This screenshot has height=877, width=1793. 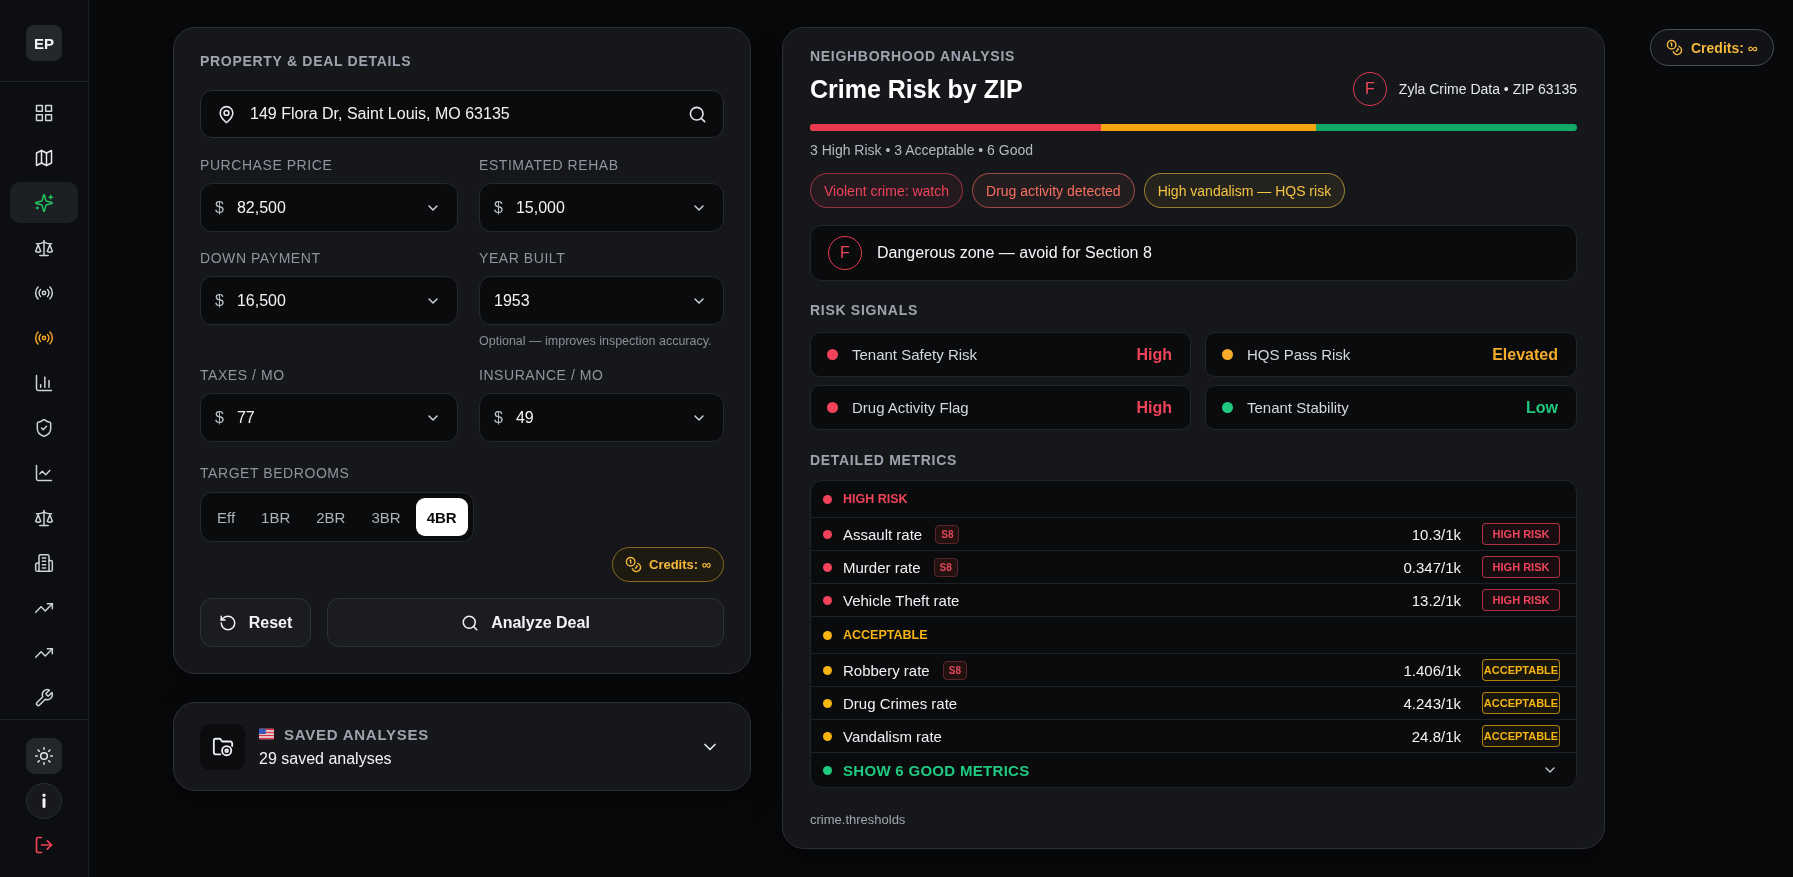 I want to click on field-label: PURCHASE PRICE, so click(x=267, y=165).